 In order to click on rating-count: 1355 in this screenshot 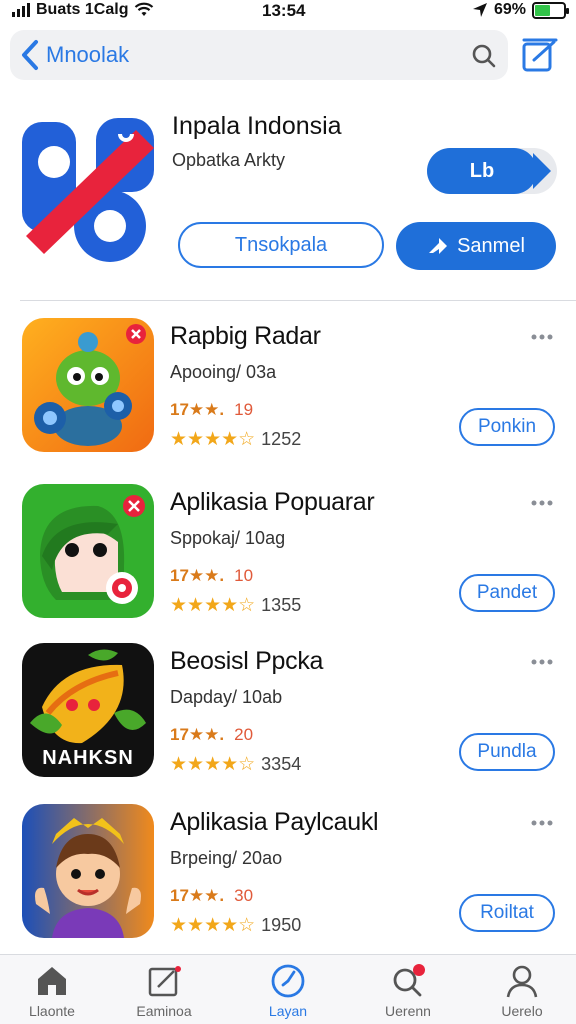, I will do `click(281, 605)`.